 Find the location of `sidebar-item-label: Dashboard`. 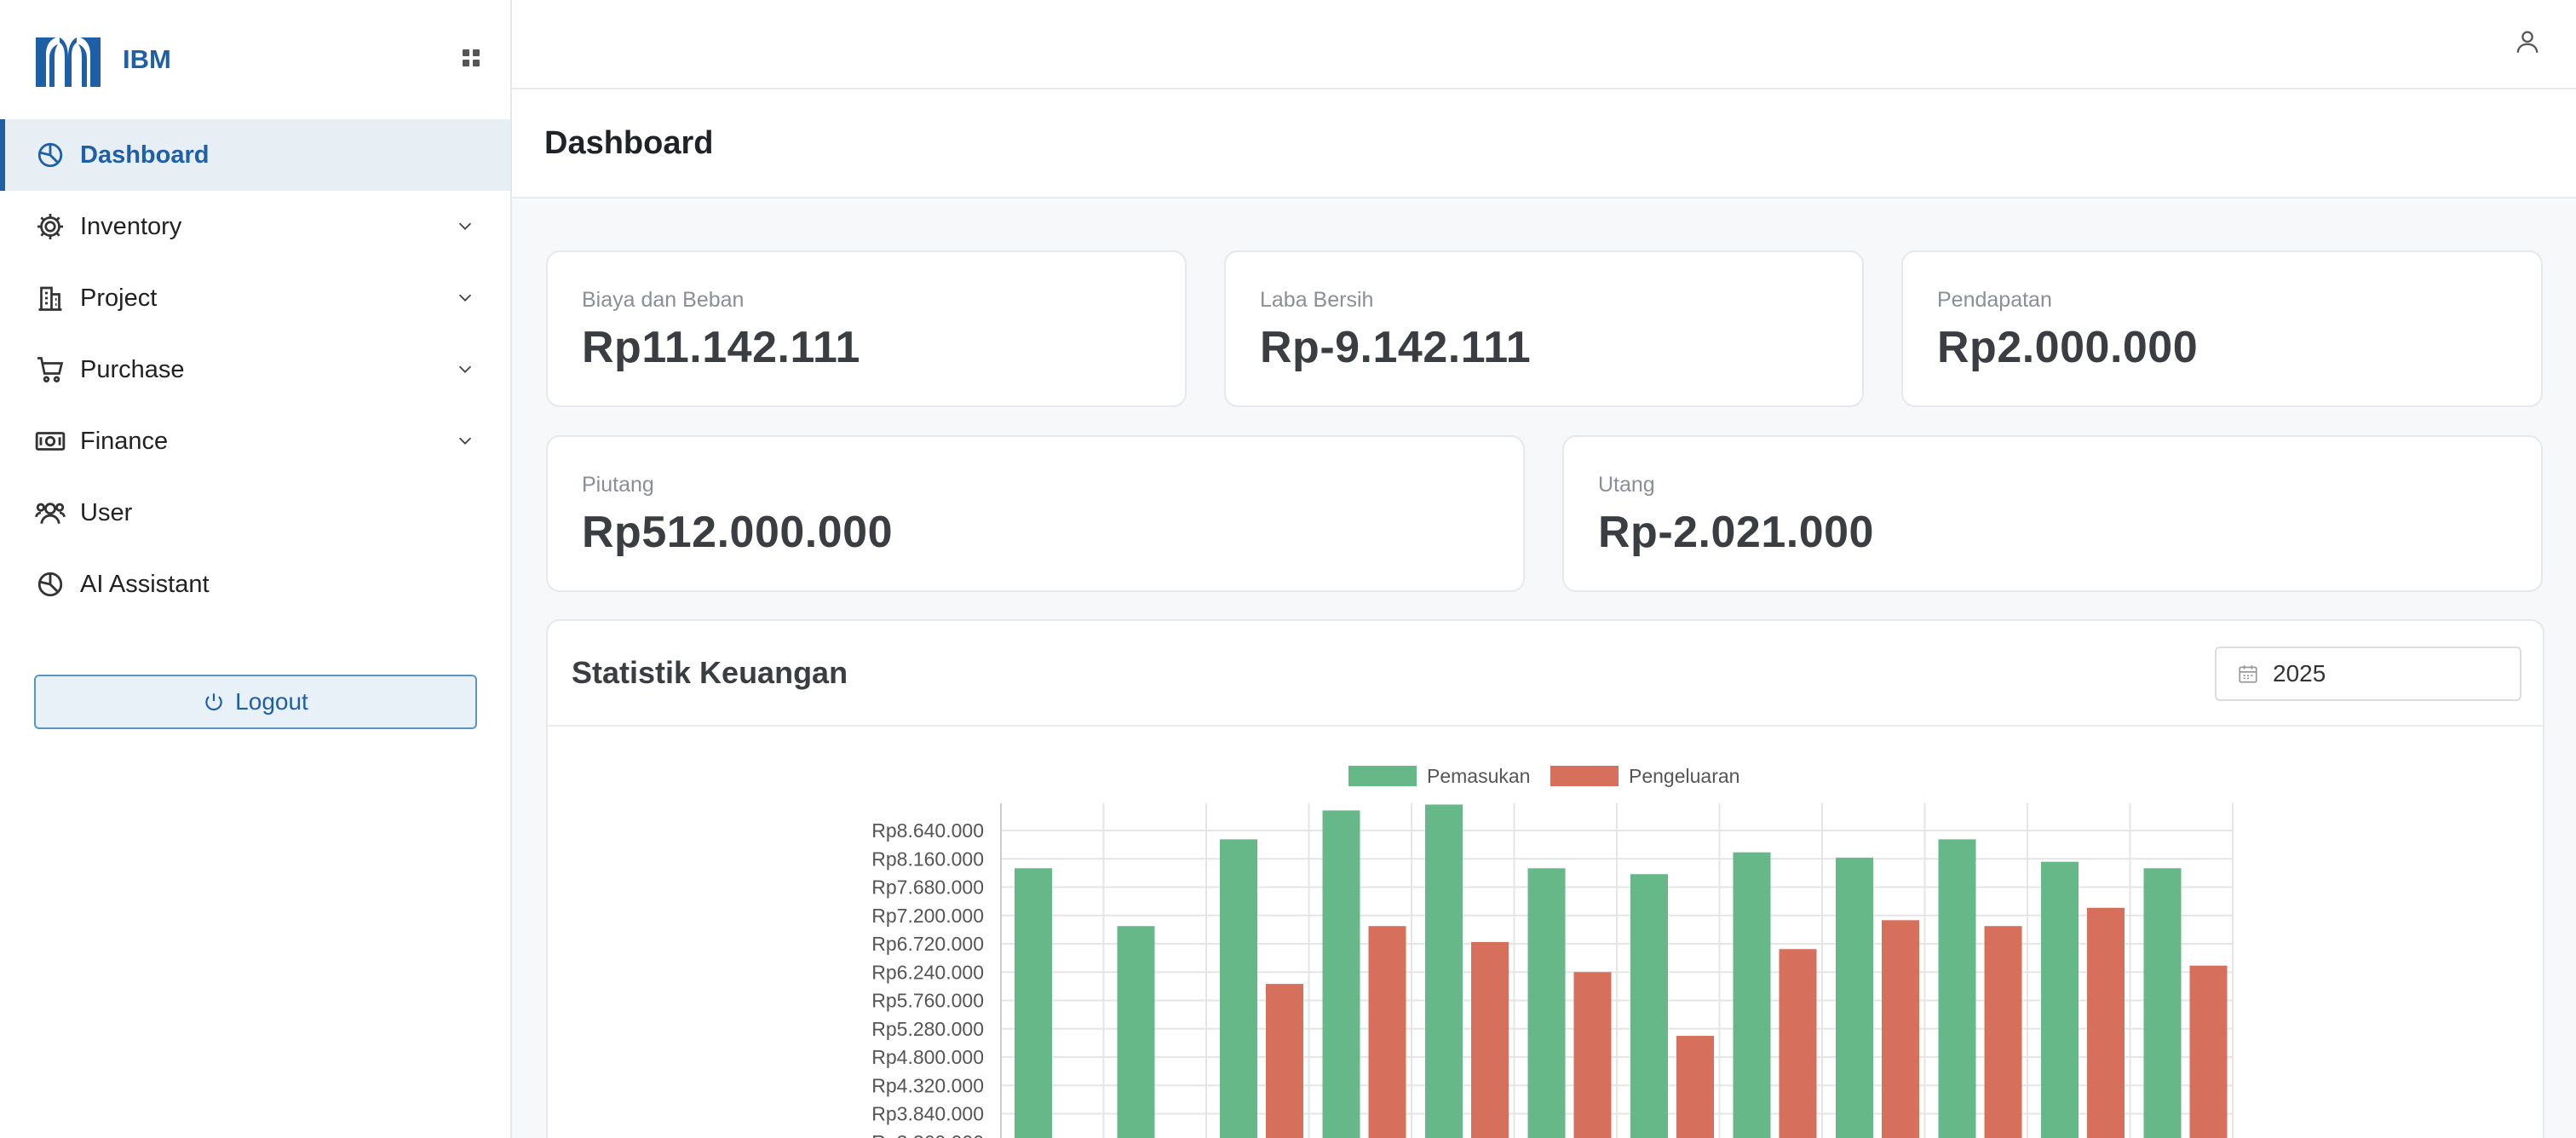

sidebar-item-label: Dashboard is located at coordinates (145, 155).